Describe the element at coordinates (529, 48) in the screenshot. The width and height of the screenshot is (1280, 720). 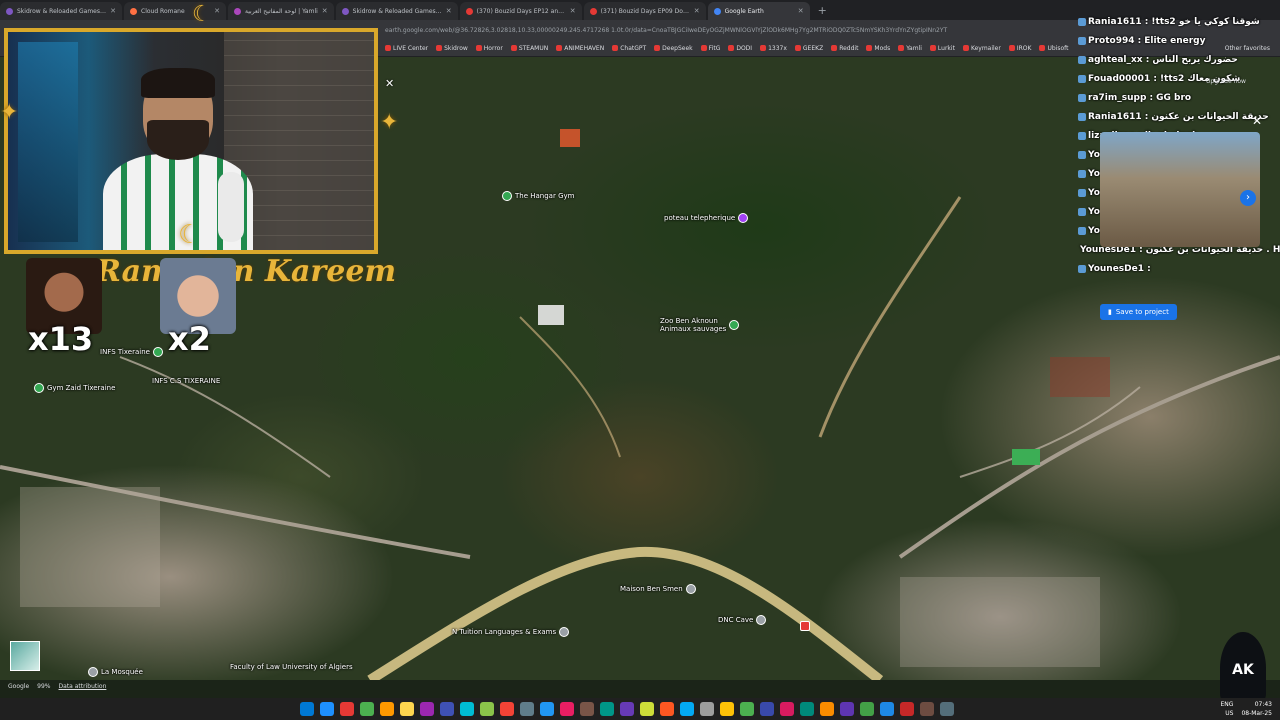
I see `bookmark-item: STEAMUN` at that location.